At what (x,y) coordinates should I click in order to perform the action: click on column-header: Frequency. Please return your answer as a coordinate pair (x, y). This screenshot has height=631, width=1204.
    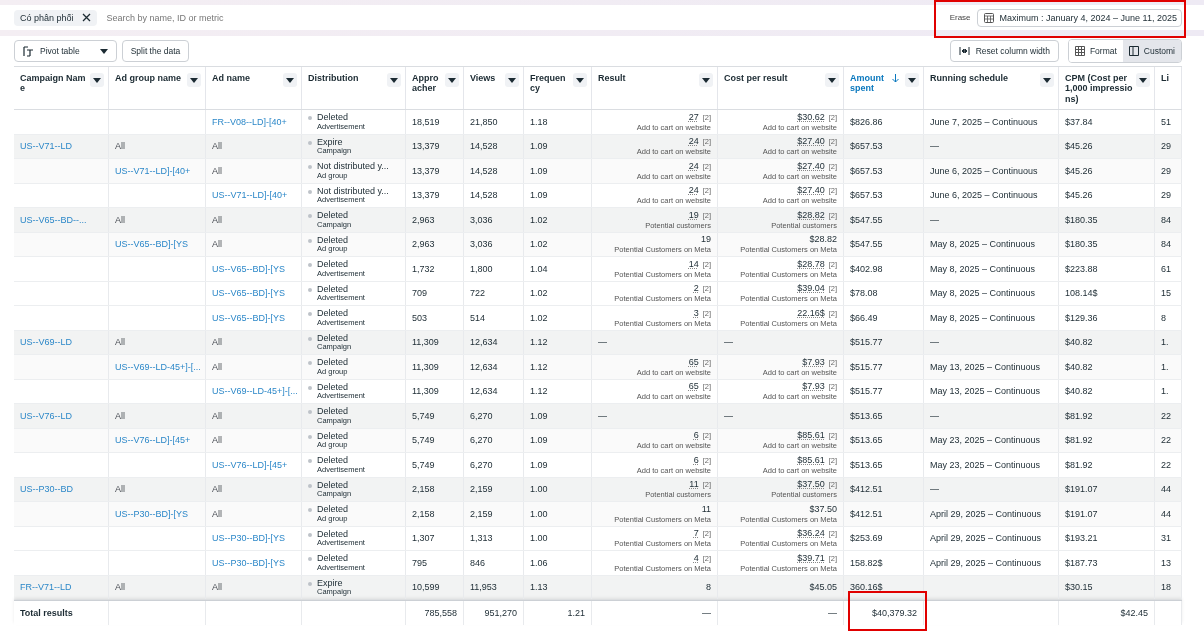
    Looking at the image, I should click on (550, 83).